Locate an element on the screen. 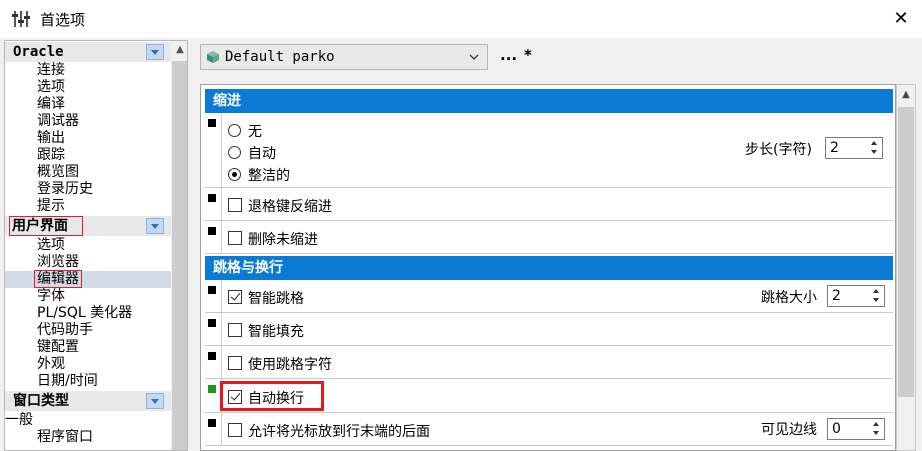  use-tab-char-row: 使用跳格字符 is located at coordinates (549, 362).